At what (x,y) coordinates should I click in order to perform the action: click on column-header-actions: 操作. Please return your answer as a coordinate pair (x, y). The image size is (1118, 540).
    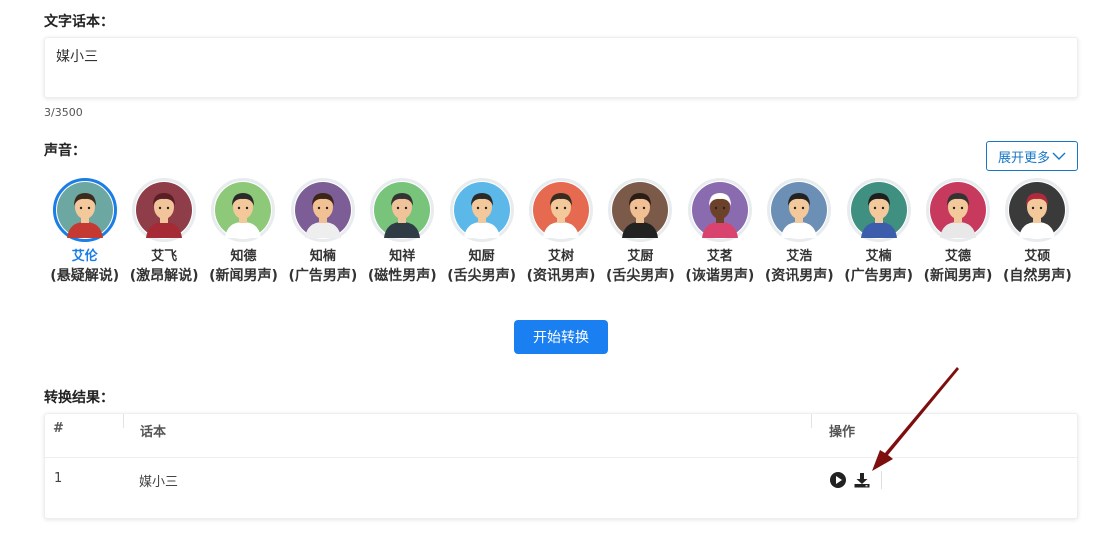
    Looking at the image, I should click on (842, 432).